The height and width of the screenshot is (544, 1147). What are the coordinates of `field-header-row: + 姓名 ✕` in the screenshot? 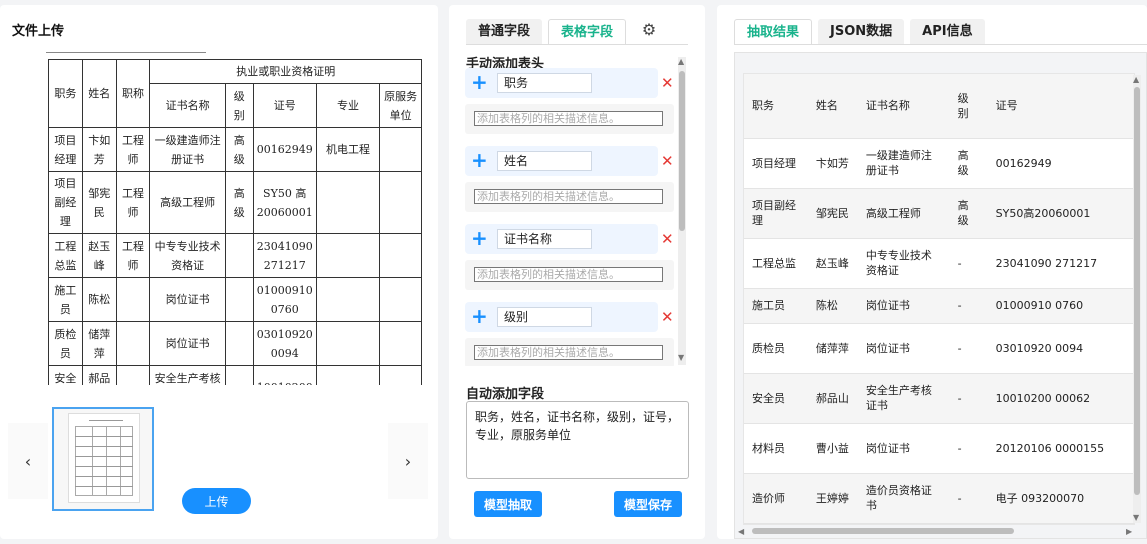 It's located at (569, 161).